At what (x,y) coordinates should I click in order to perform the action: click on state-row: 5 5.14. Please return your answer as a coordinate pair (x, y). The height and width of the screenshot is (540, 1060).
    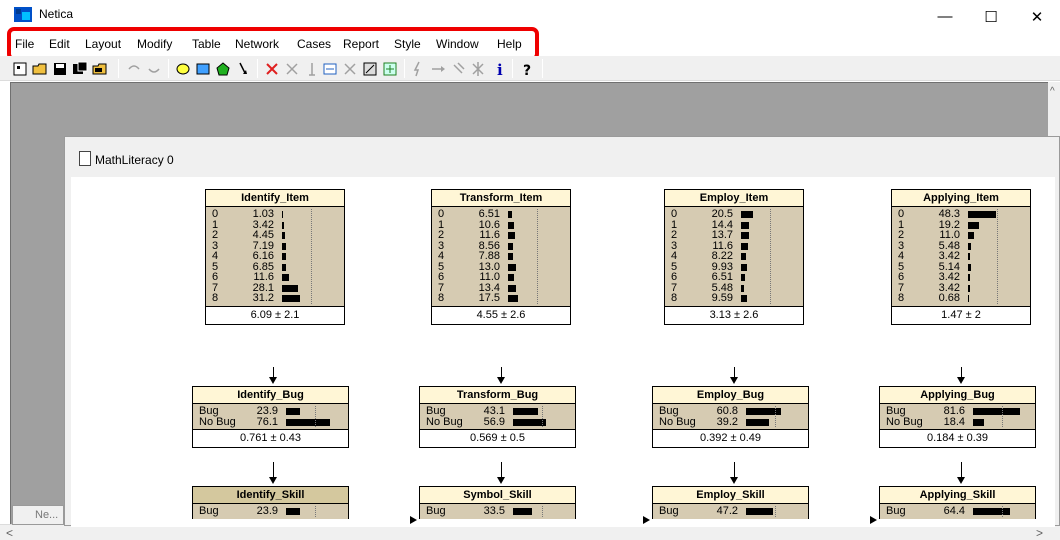
    Looking at the image, I should click on (961, 266).